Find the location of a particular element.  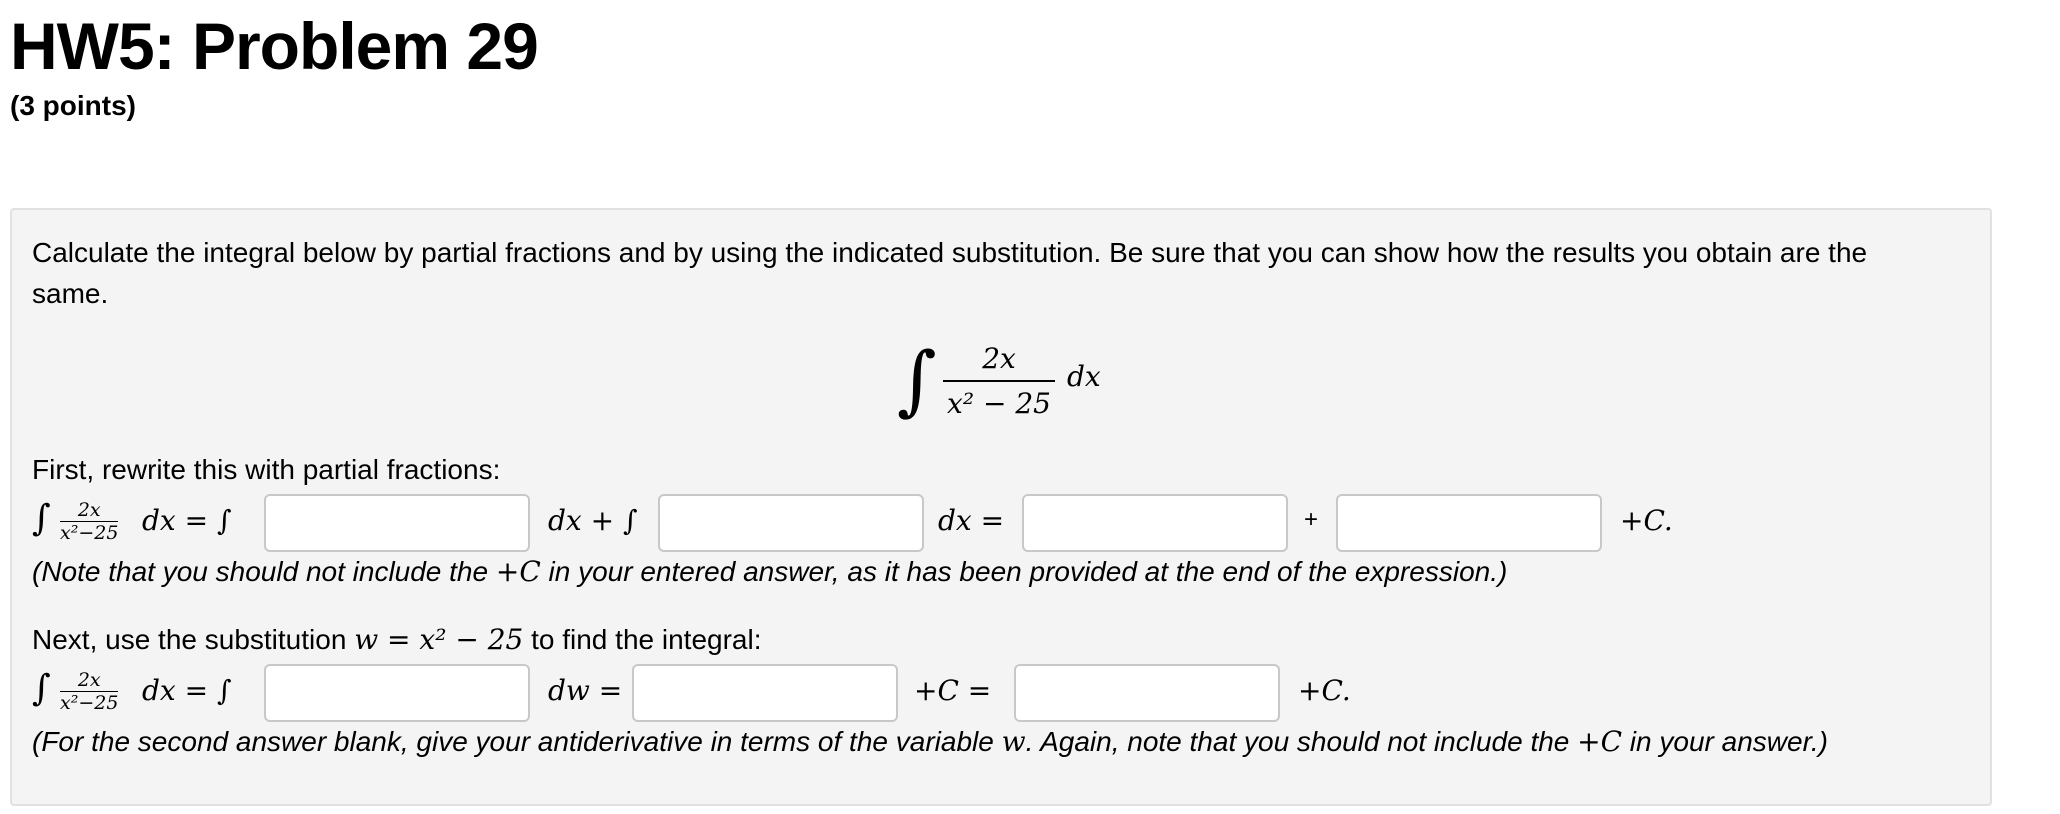

integral-sign: ∫ is located at coordinates (917, 379).